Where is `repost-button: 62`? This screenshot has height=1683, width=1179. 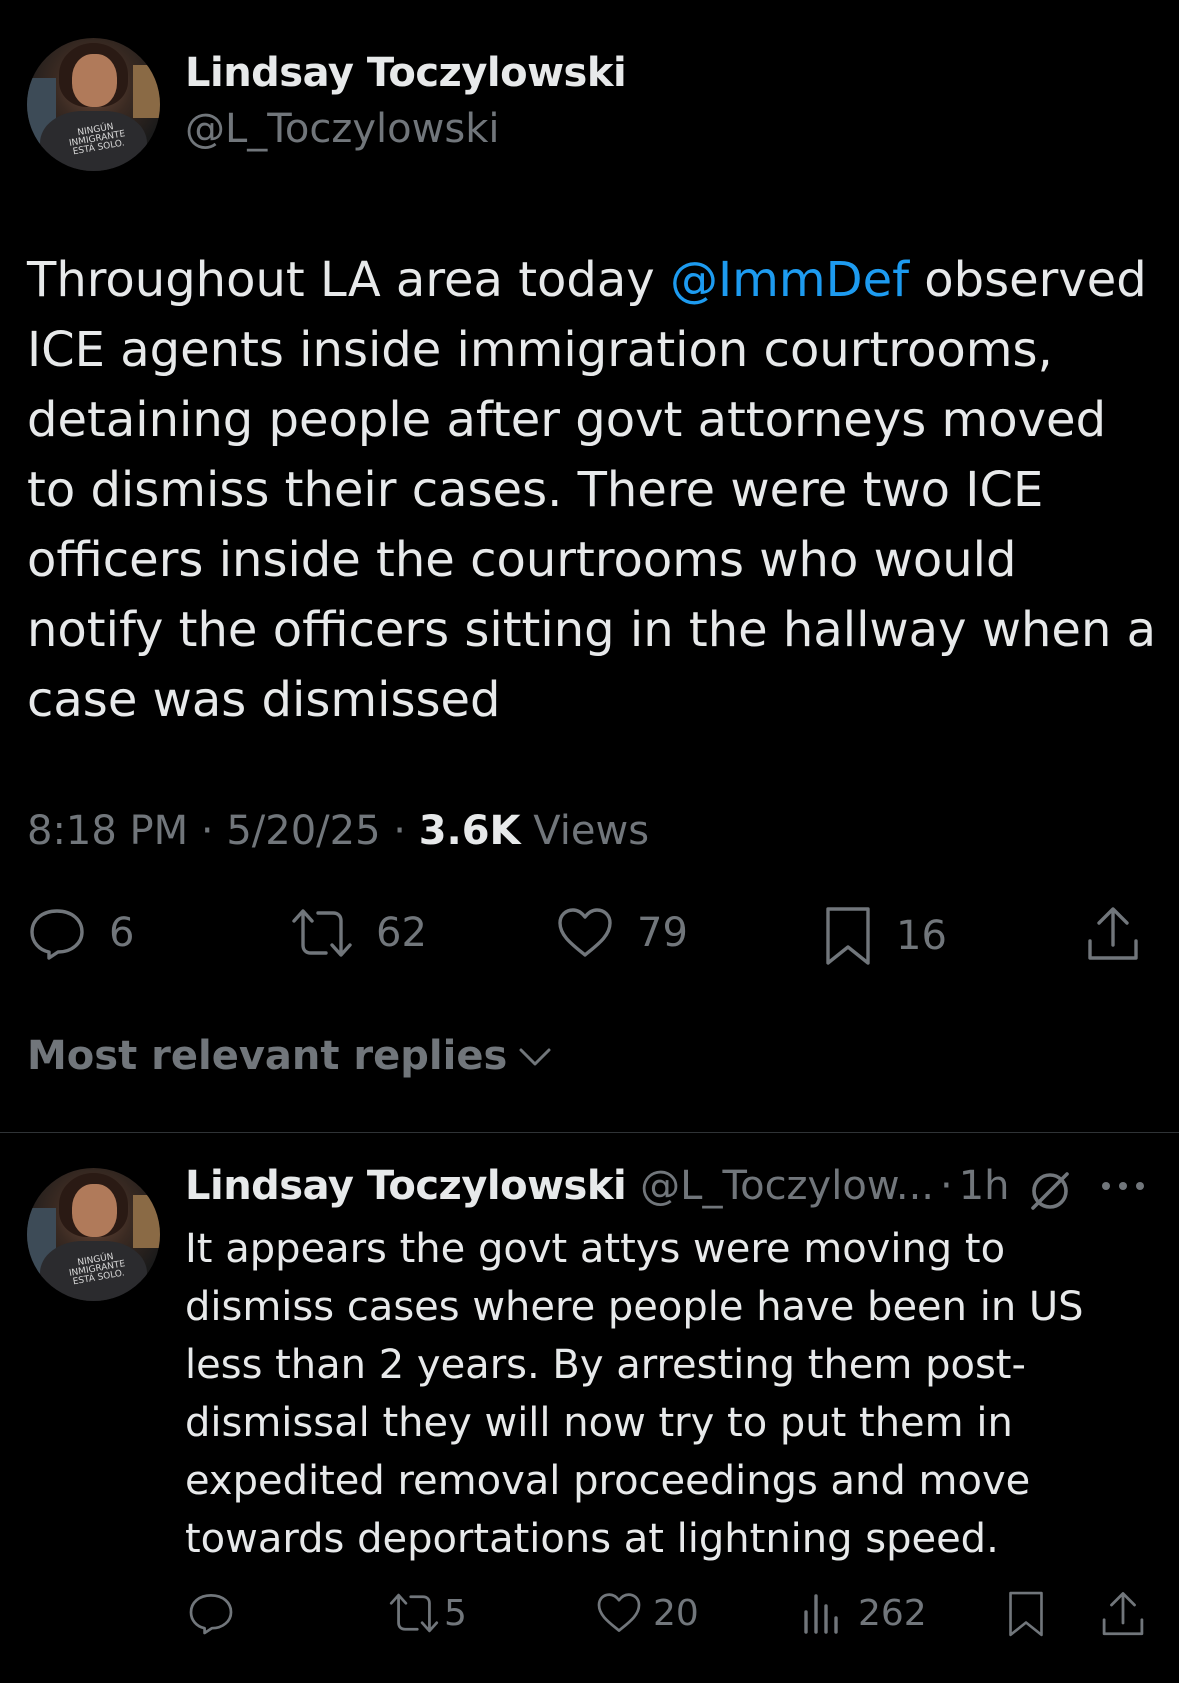
repost-button: 62 is located at coordinates (358, 933).